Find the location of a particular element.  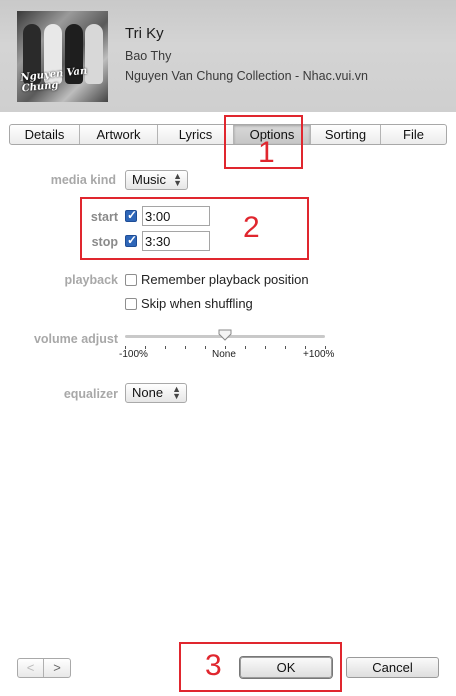

volume-slider-thumb is located at coordinates (225, 335).